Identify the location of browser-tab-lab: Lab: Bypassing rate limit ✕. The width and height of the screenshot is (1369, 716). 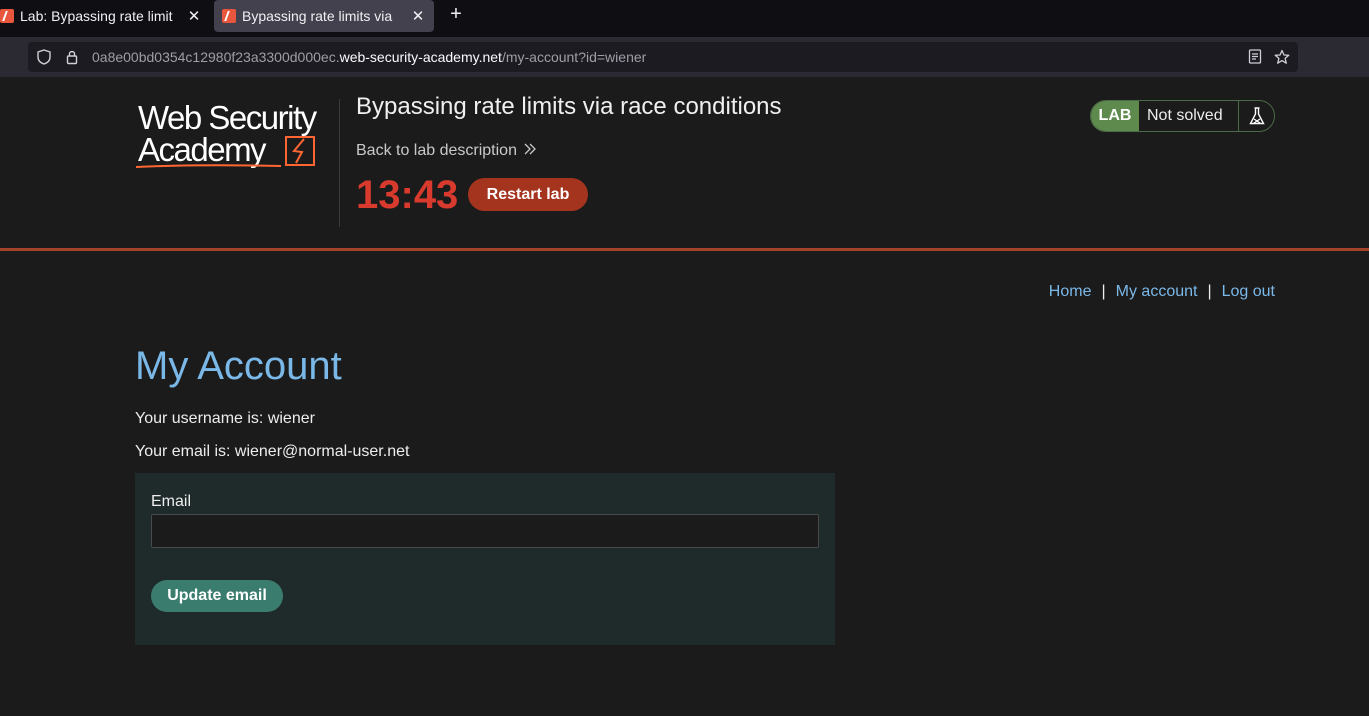
(105, 16).